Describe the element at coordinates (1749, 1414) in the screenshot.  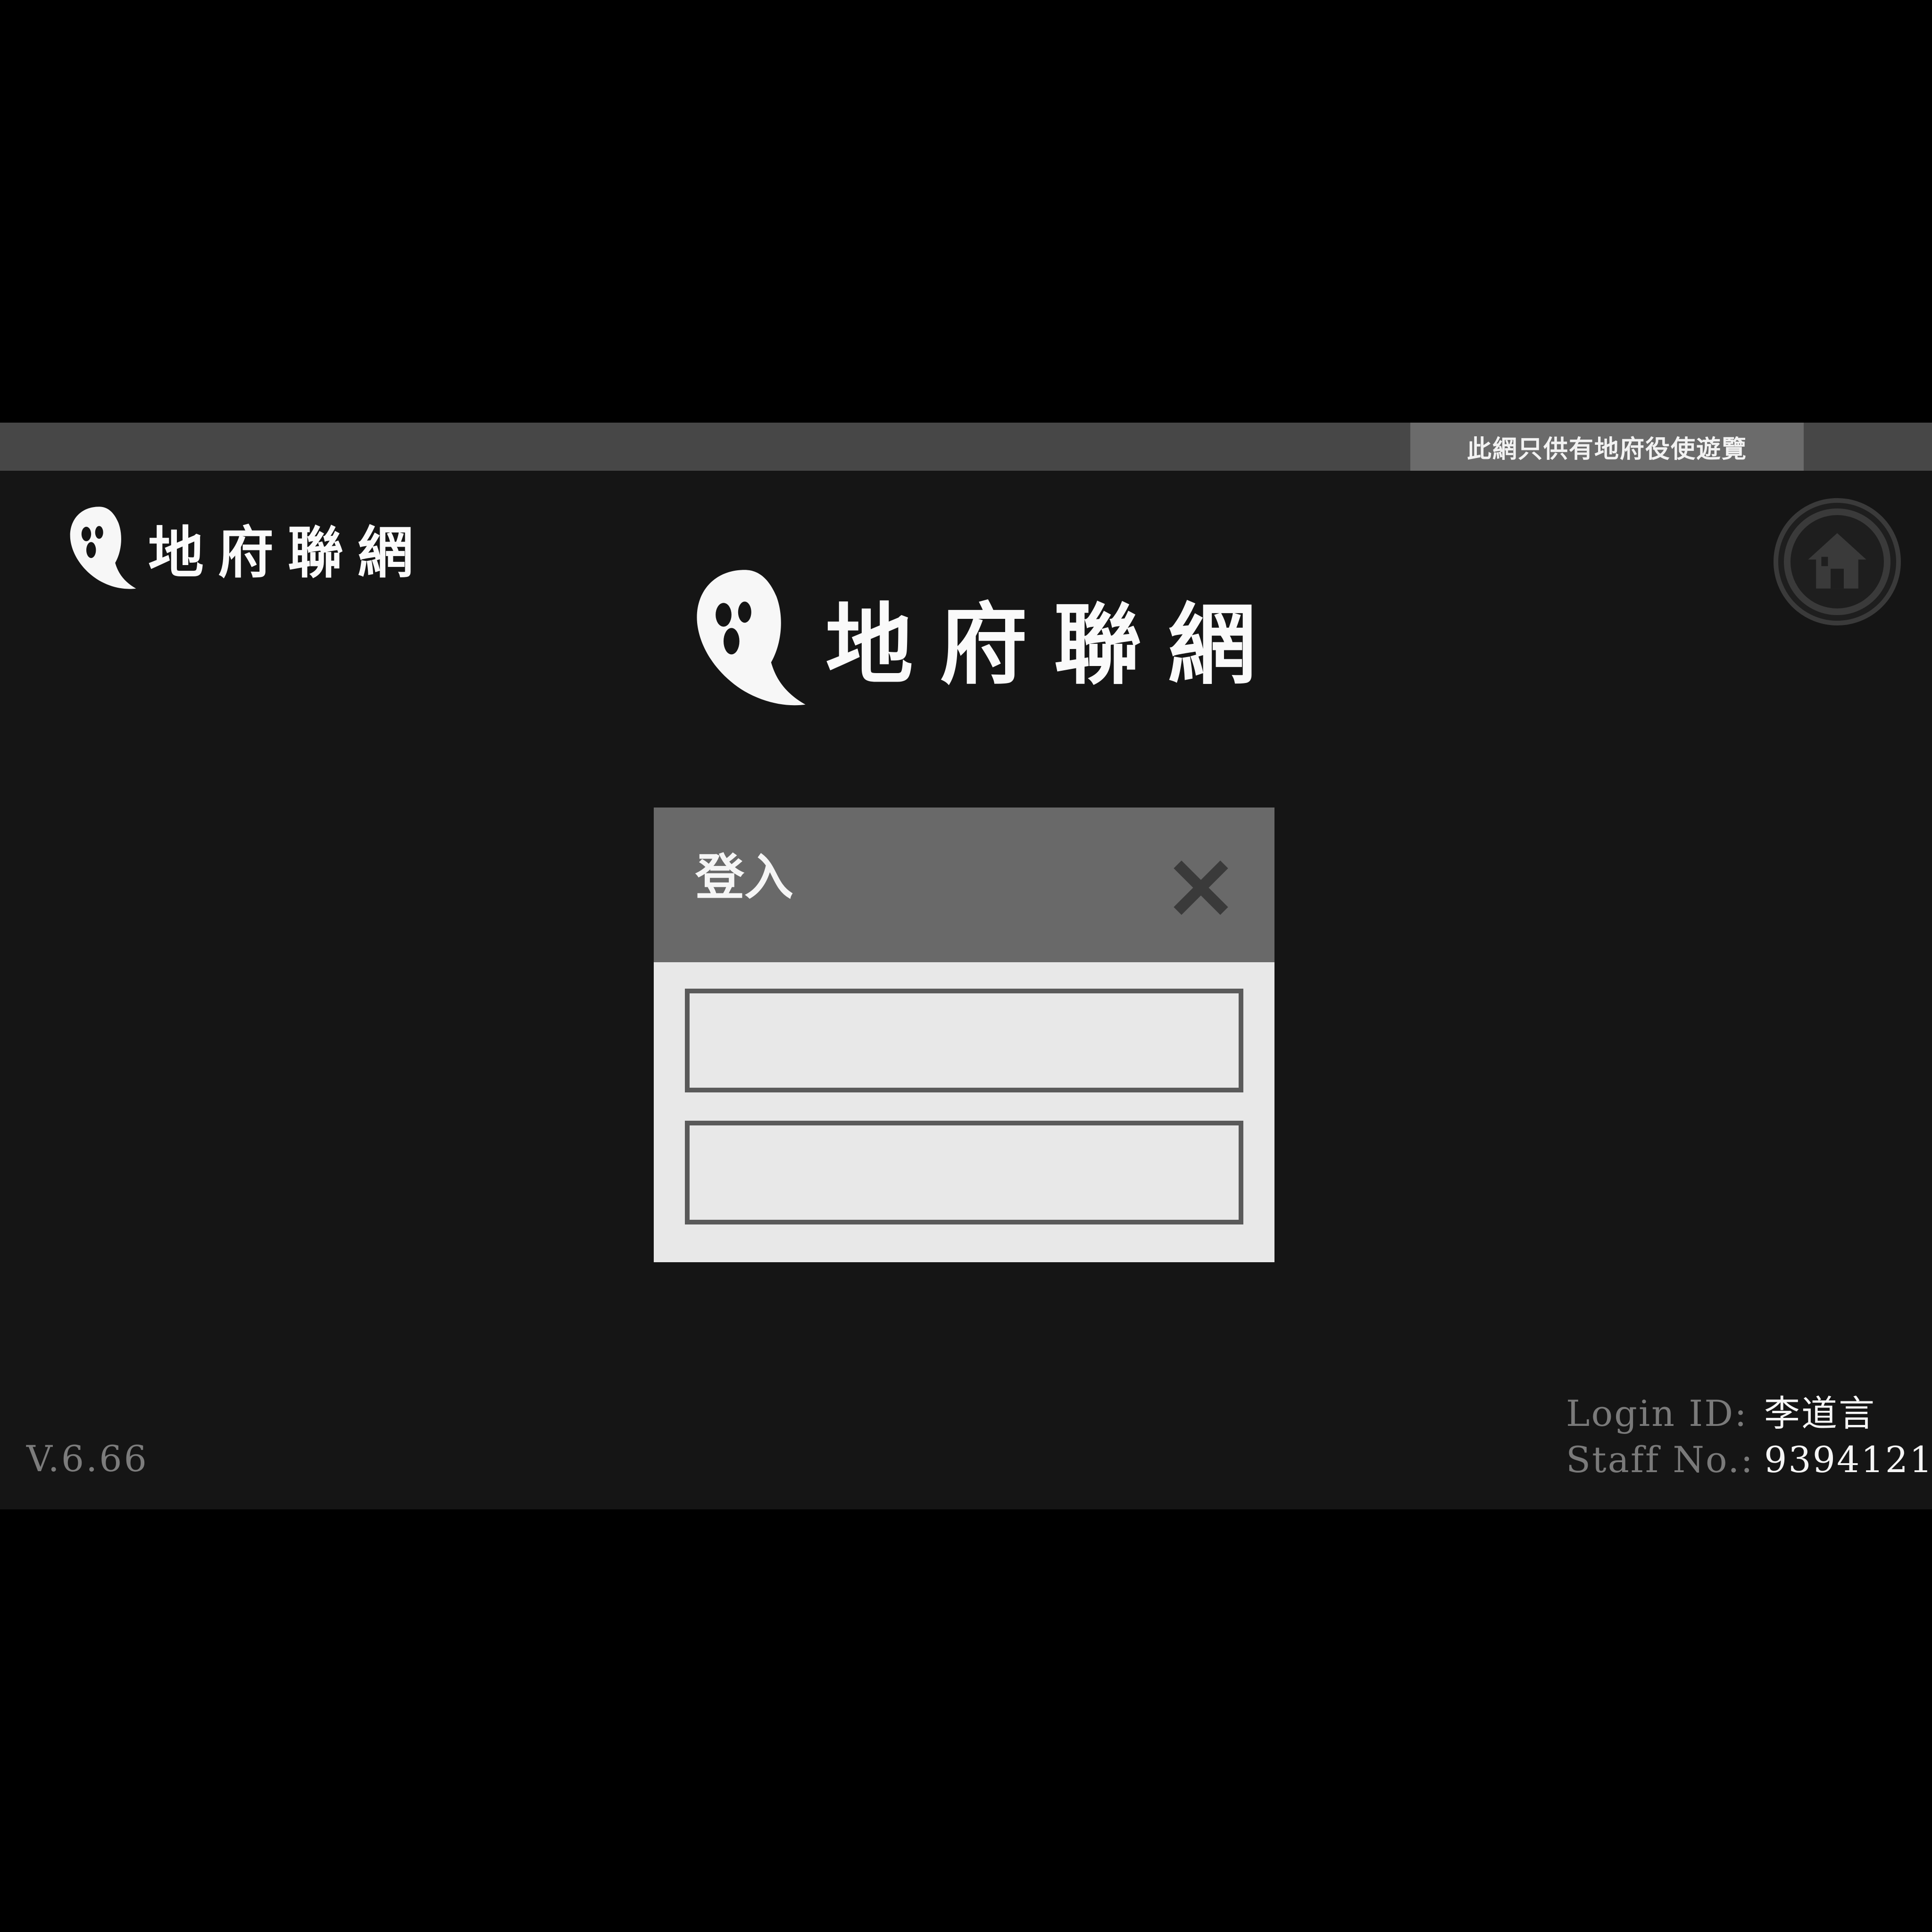
I see `login-id-row: Login ID: 李道言` at that location.